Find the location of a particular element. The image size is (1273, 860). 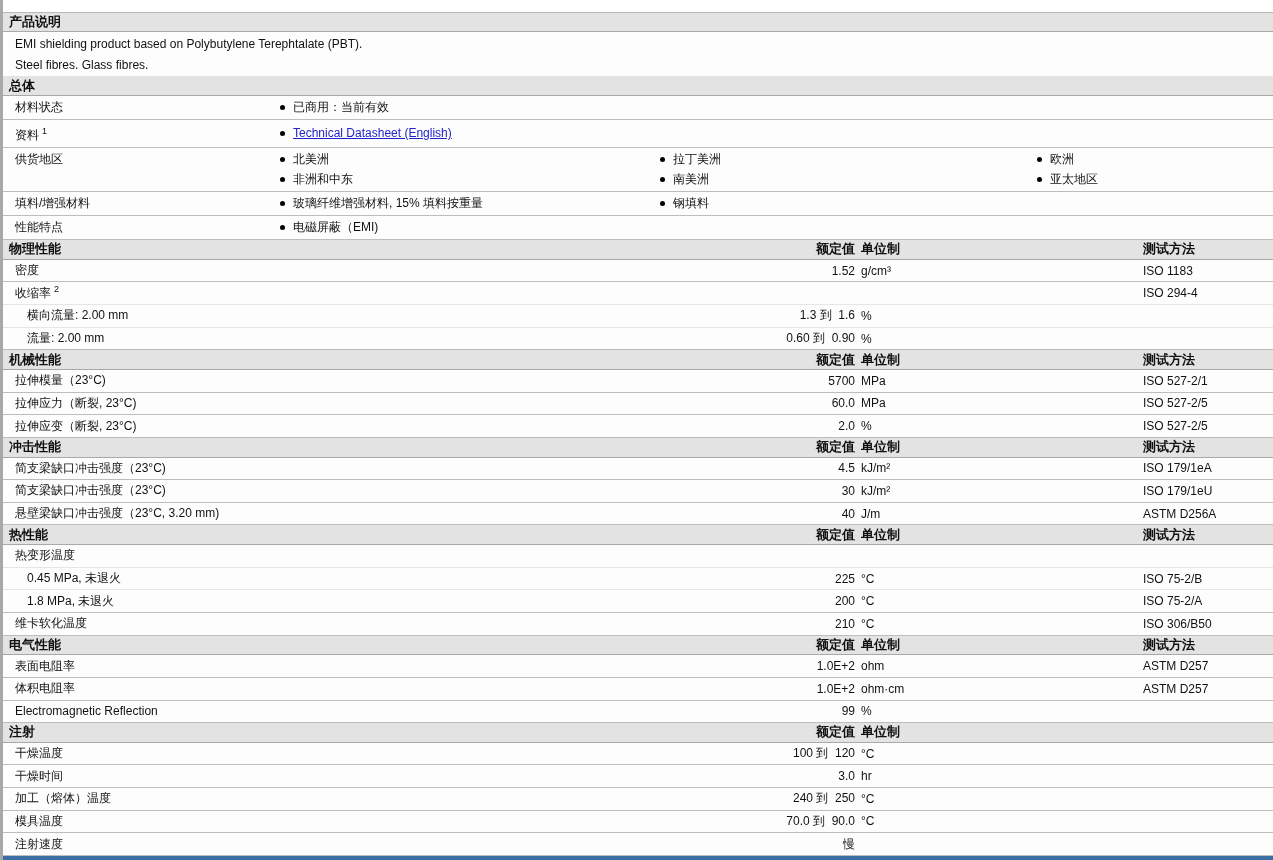

property-label: 0.45 MPa, 未退火 is located at coordinates (74, 578).